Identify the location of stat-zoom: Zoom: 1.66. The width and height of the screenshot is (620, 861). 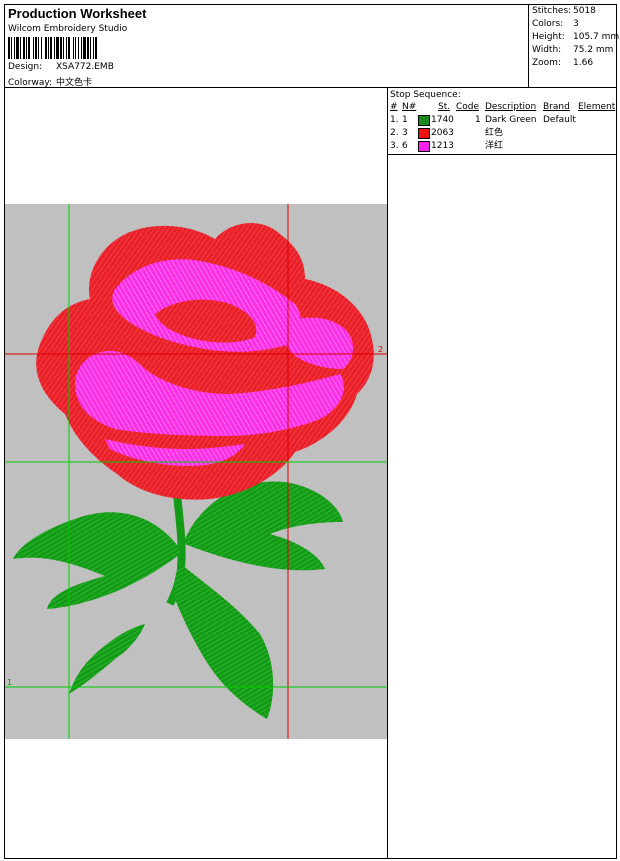
(574, 63).